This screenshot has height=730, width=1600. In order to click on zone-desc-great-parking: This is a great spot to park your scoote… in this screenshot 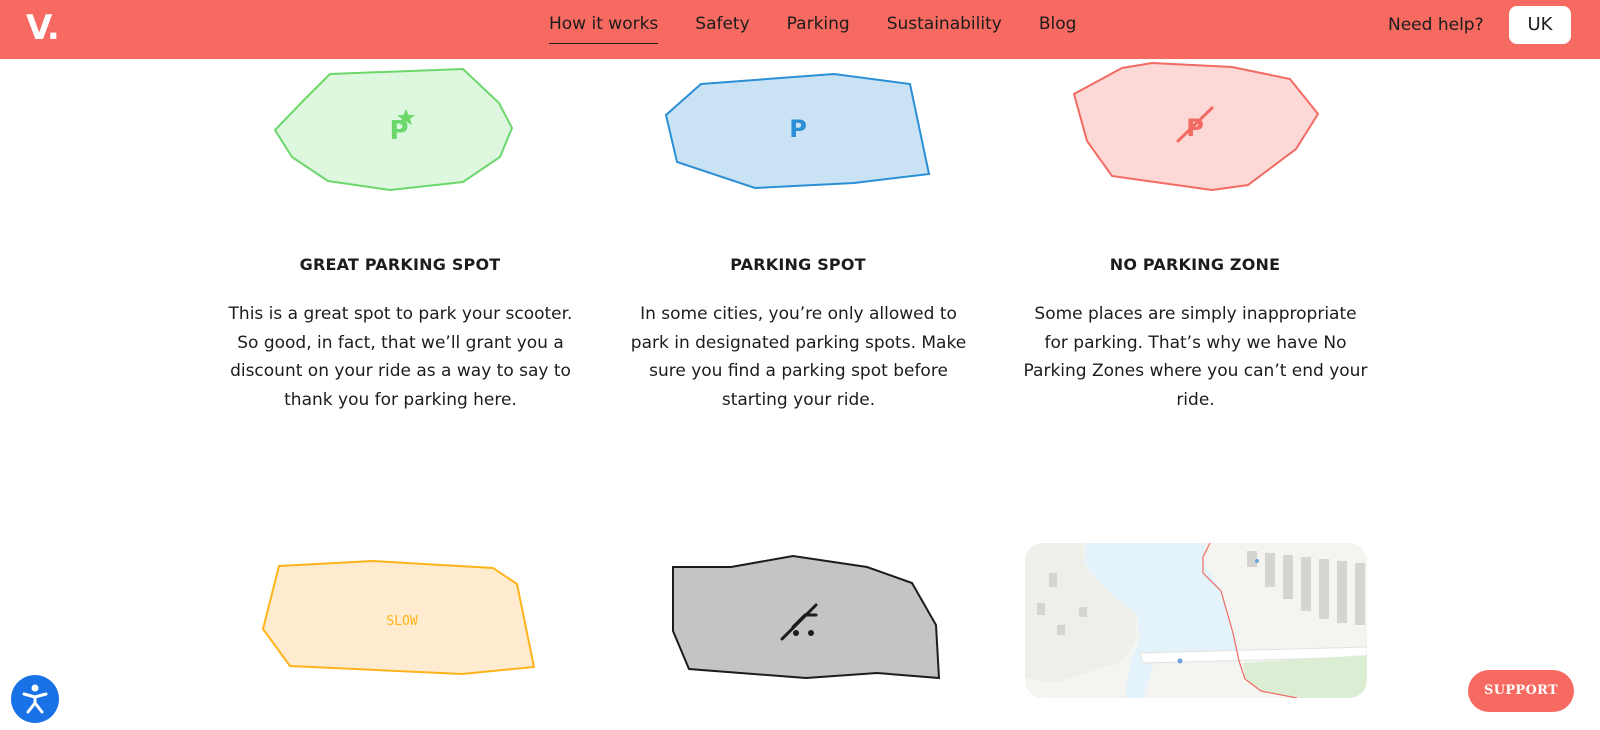, I will do `click(400, 357)`.